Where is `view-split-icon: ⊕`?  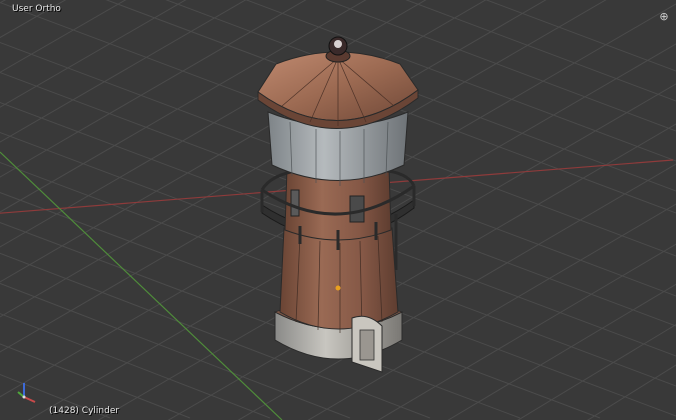 view-split-icon: ⊕ is located at coordinates (664, 17).